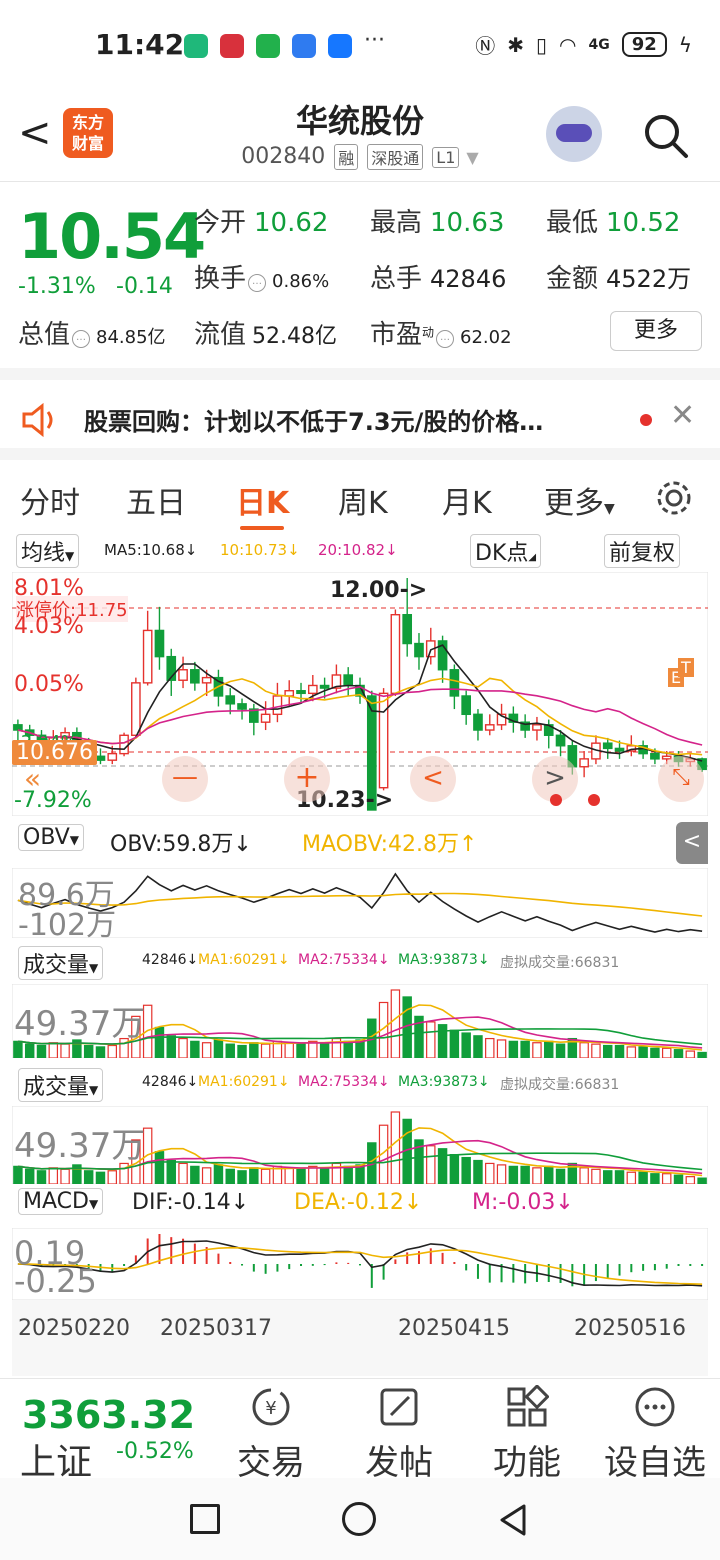  What do you see at coordinates (344, 1082) in the screenshot?
I see `vol-ma2: MA2:75334↓` at bounding box center [344, 1082].